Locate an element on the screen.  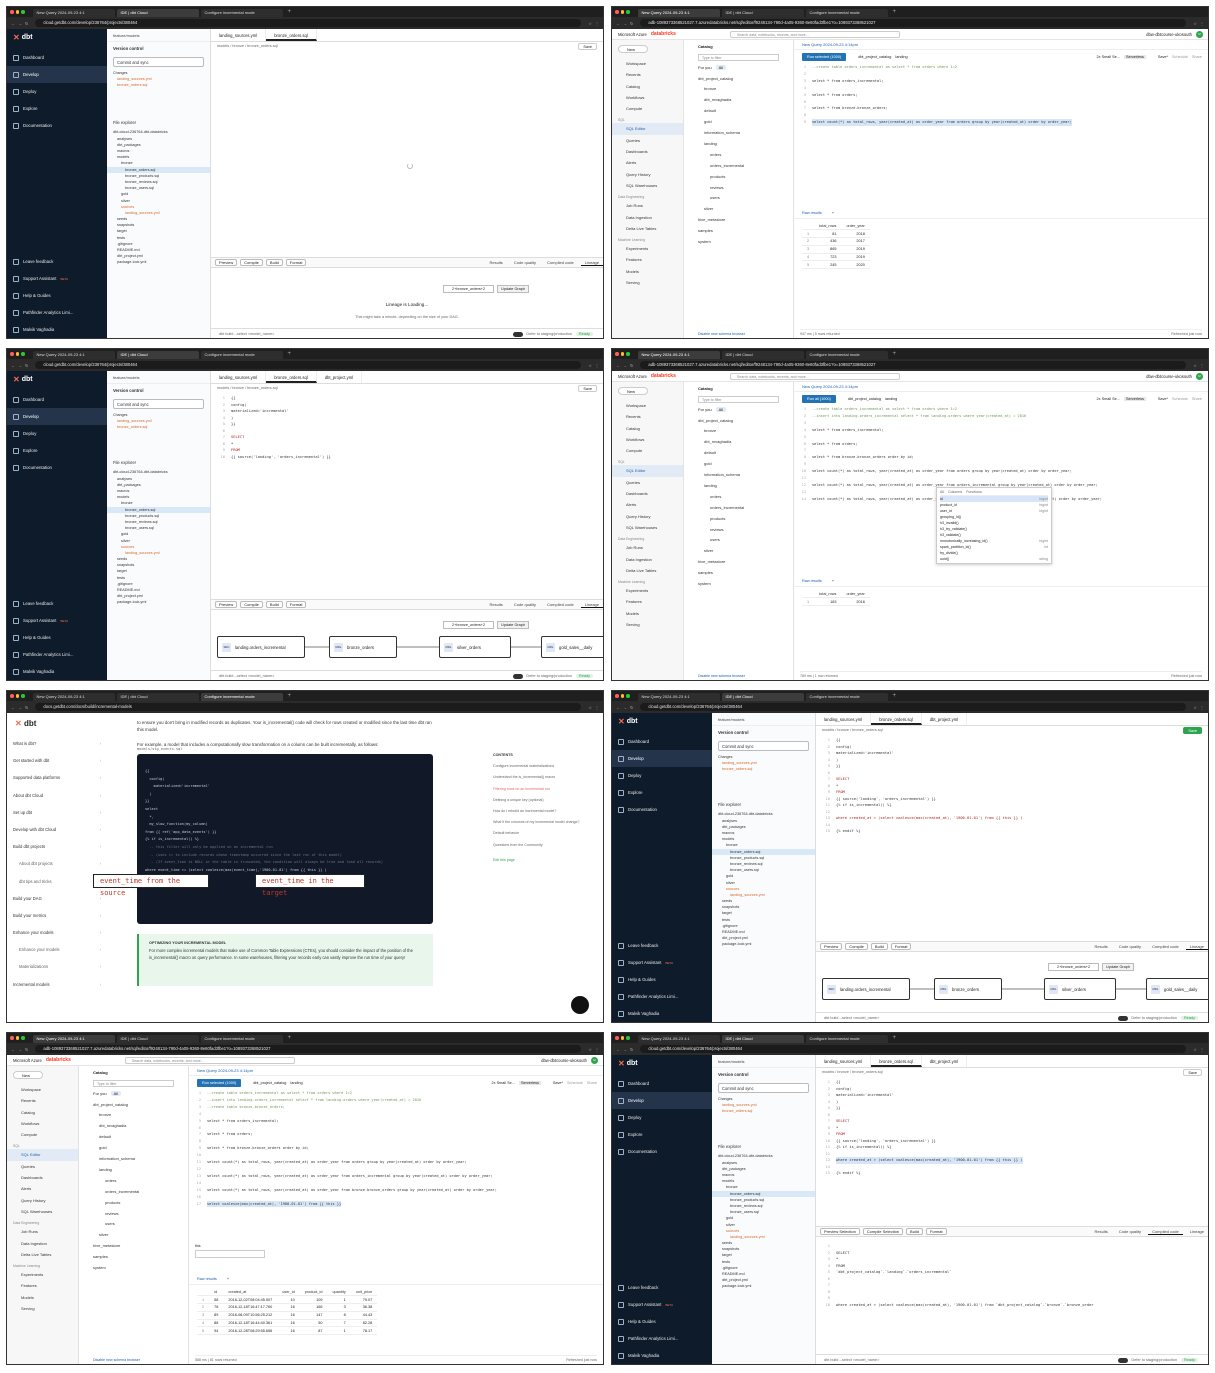
parameter-input is located at coordinates (230, 1254).